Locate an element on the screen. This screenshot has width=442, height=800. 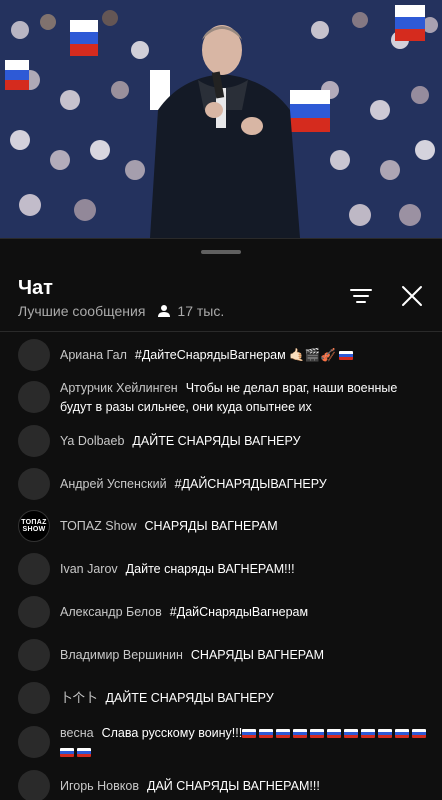
message-author: Ариана Гал is located at coordinates (93, 355).